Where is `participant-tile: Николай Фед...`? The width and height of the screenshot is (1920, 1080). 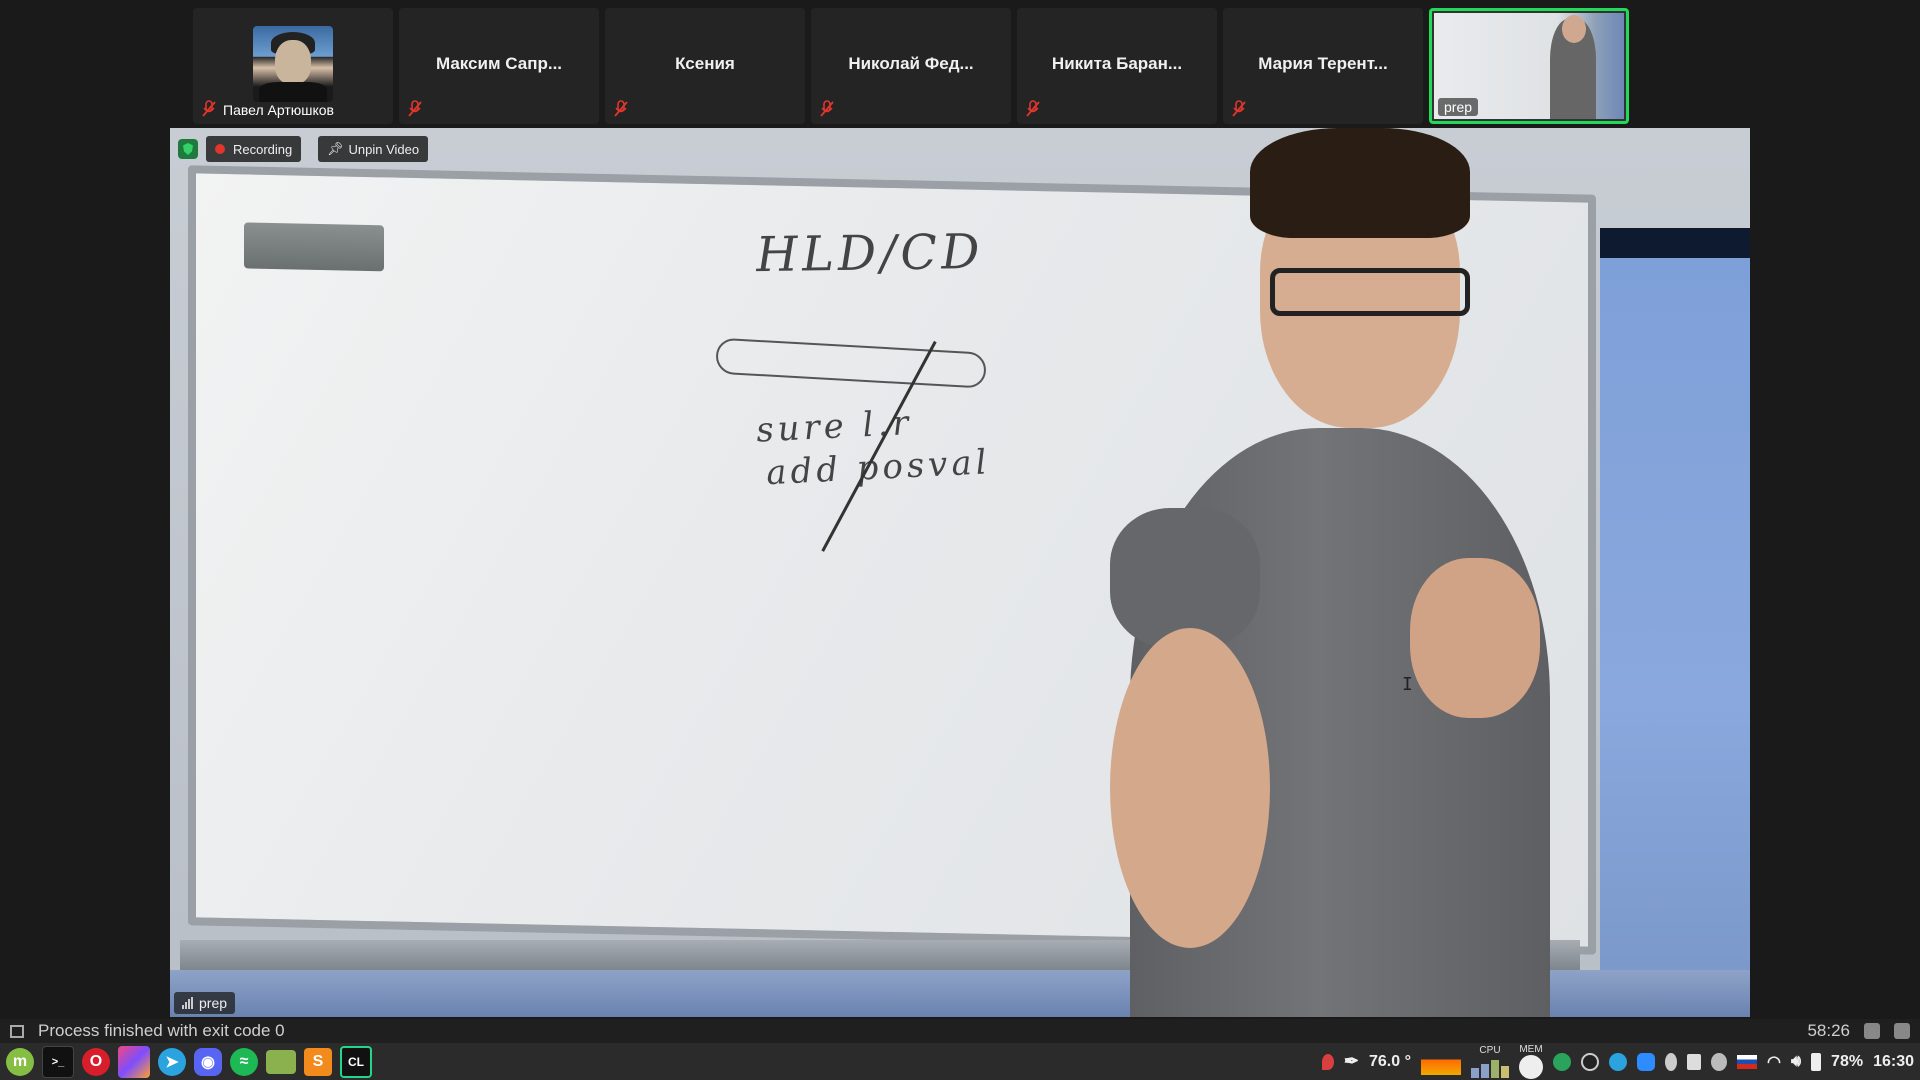
participant-tile: Николай Фед... is located at coordinates (911, 66).